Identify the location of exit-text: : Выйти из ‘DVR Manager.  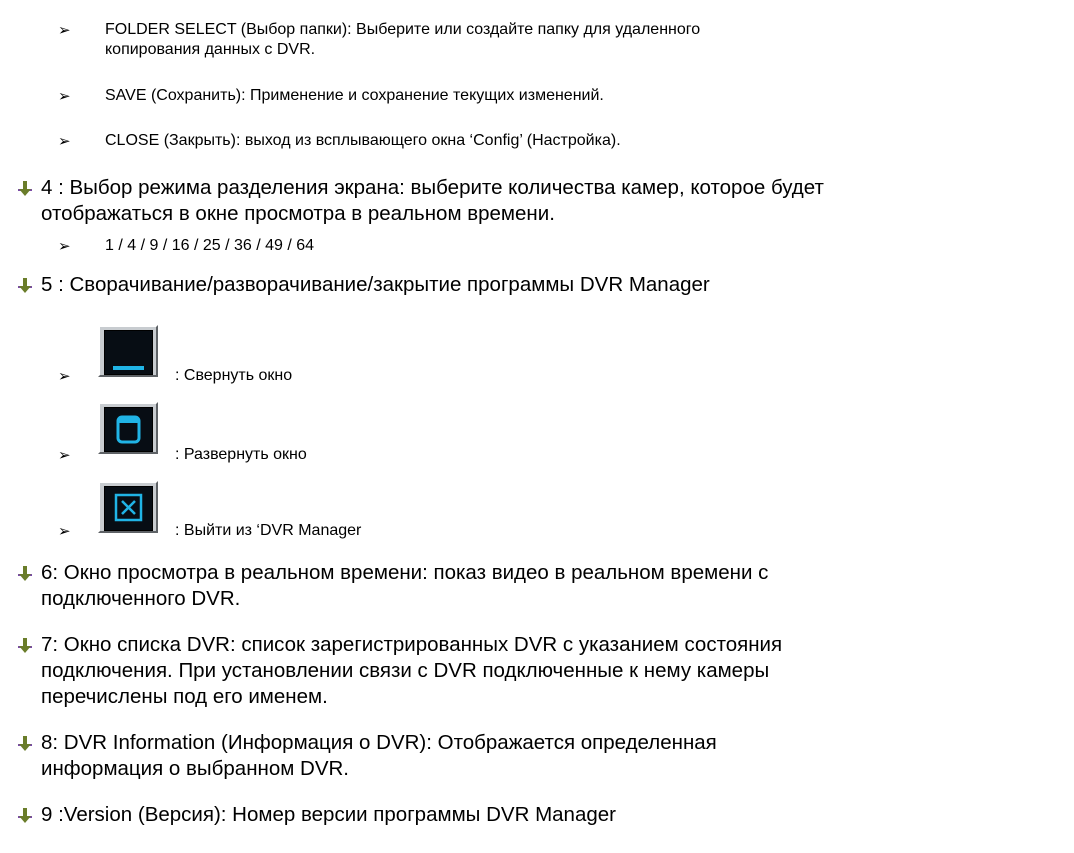
(268, 530).